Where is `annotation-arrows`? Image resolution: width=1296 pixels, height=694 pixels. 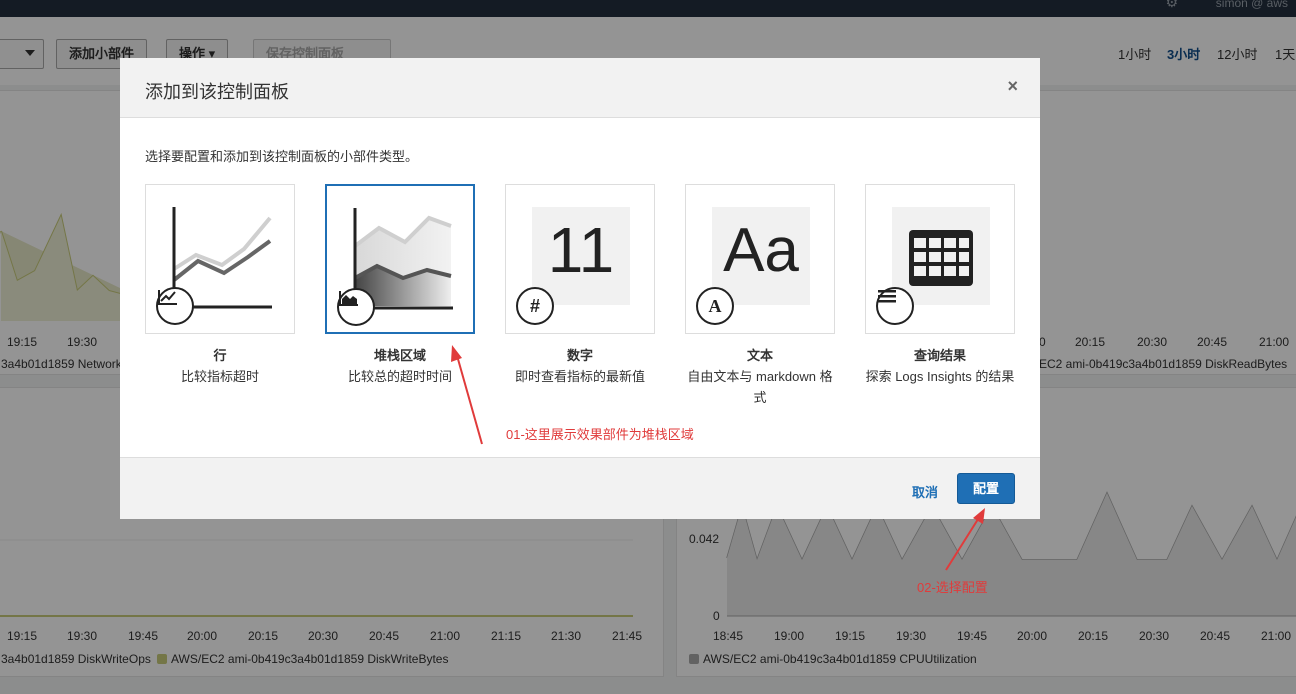 annotation-arrows is located at coordinates (718, 458).